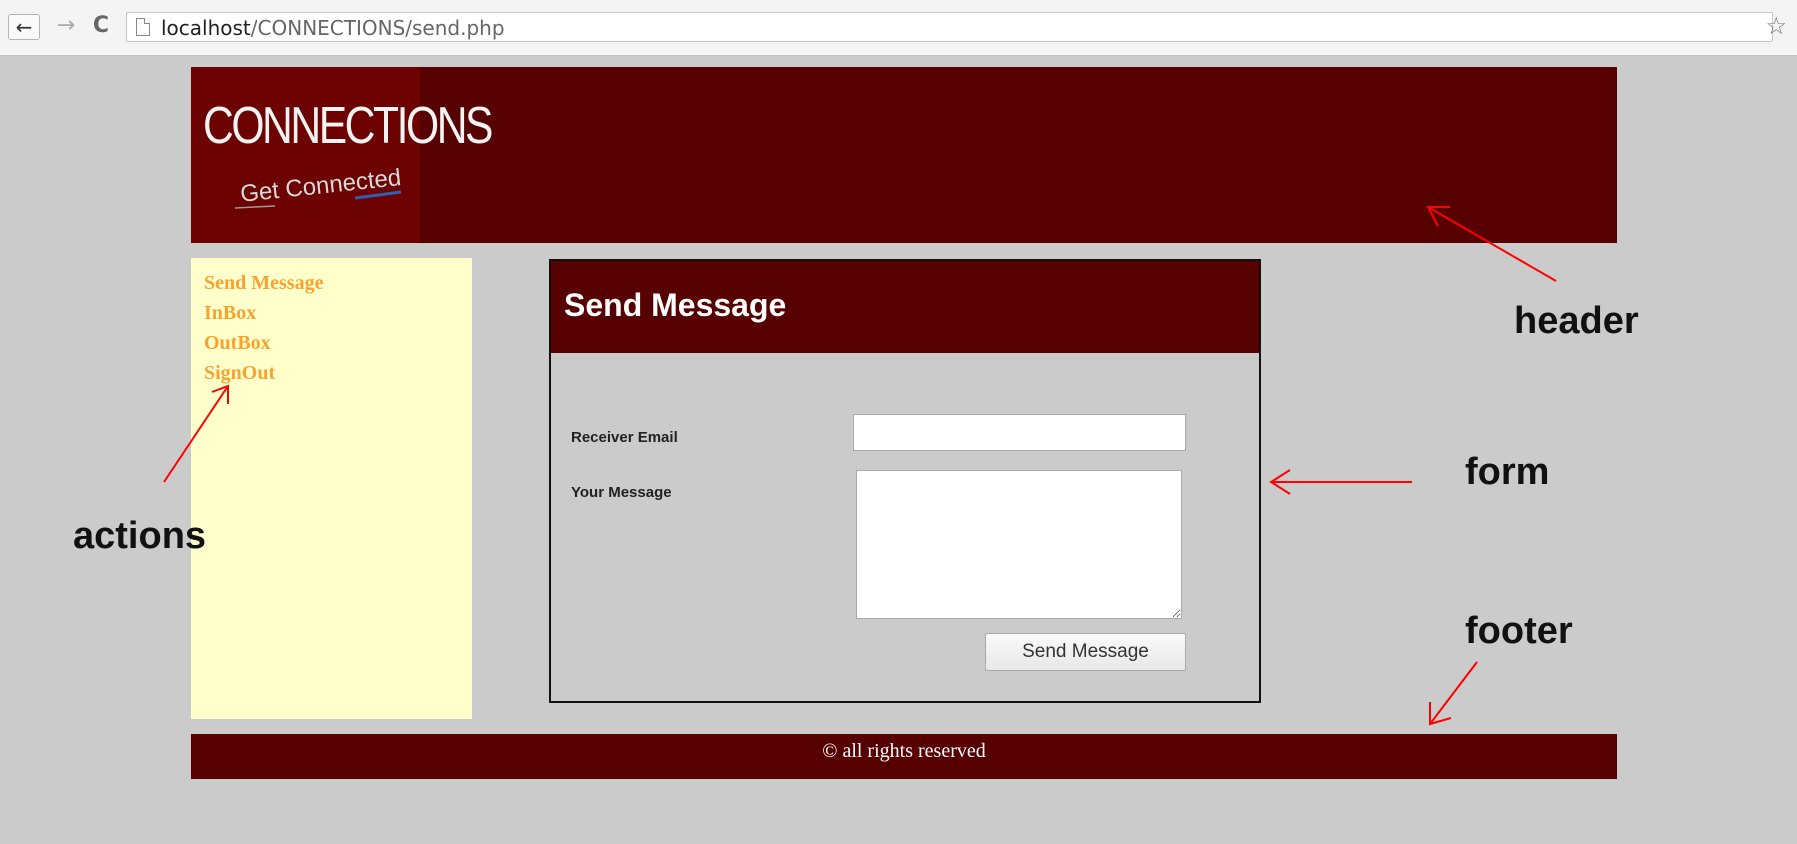 This screenshot has width=1797, height=844. Describe the element at coordinates (66, 26) in the screenshot. I see `forward-arrow-icon: →` at that location.